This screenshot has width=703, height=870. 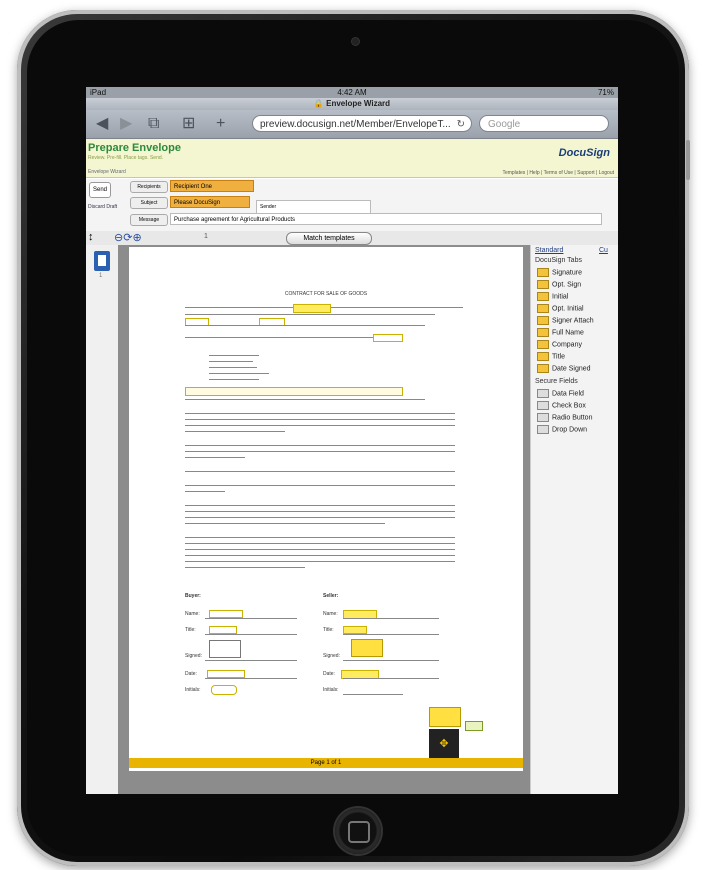 I want to click on send-button: Send, so click(x=100, y=190).